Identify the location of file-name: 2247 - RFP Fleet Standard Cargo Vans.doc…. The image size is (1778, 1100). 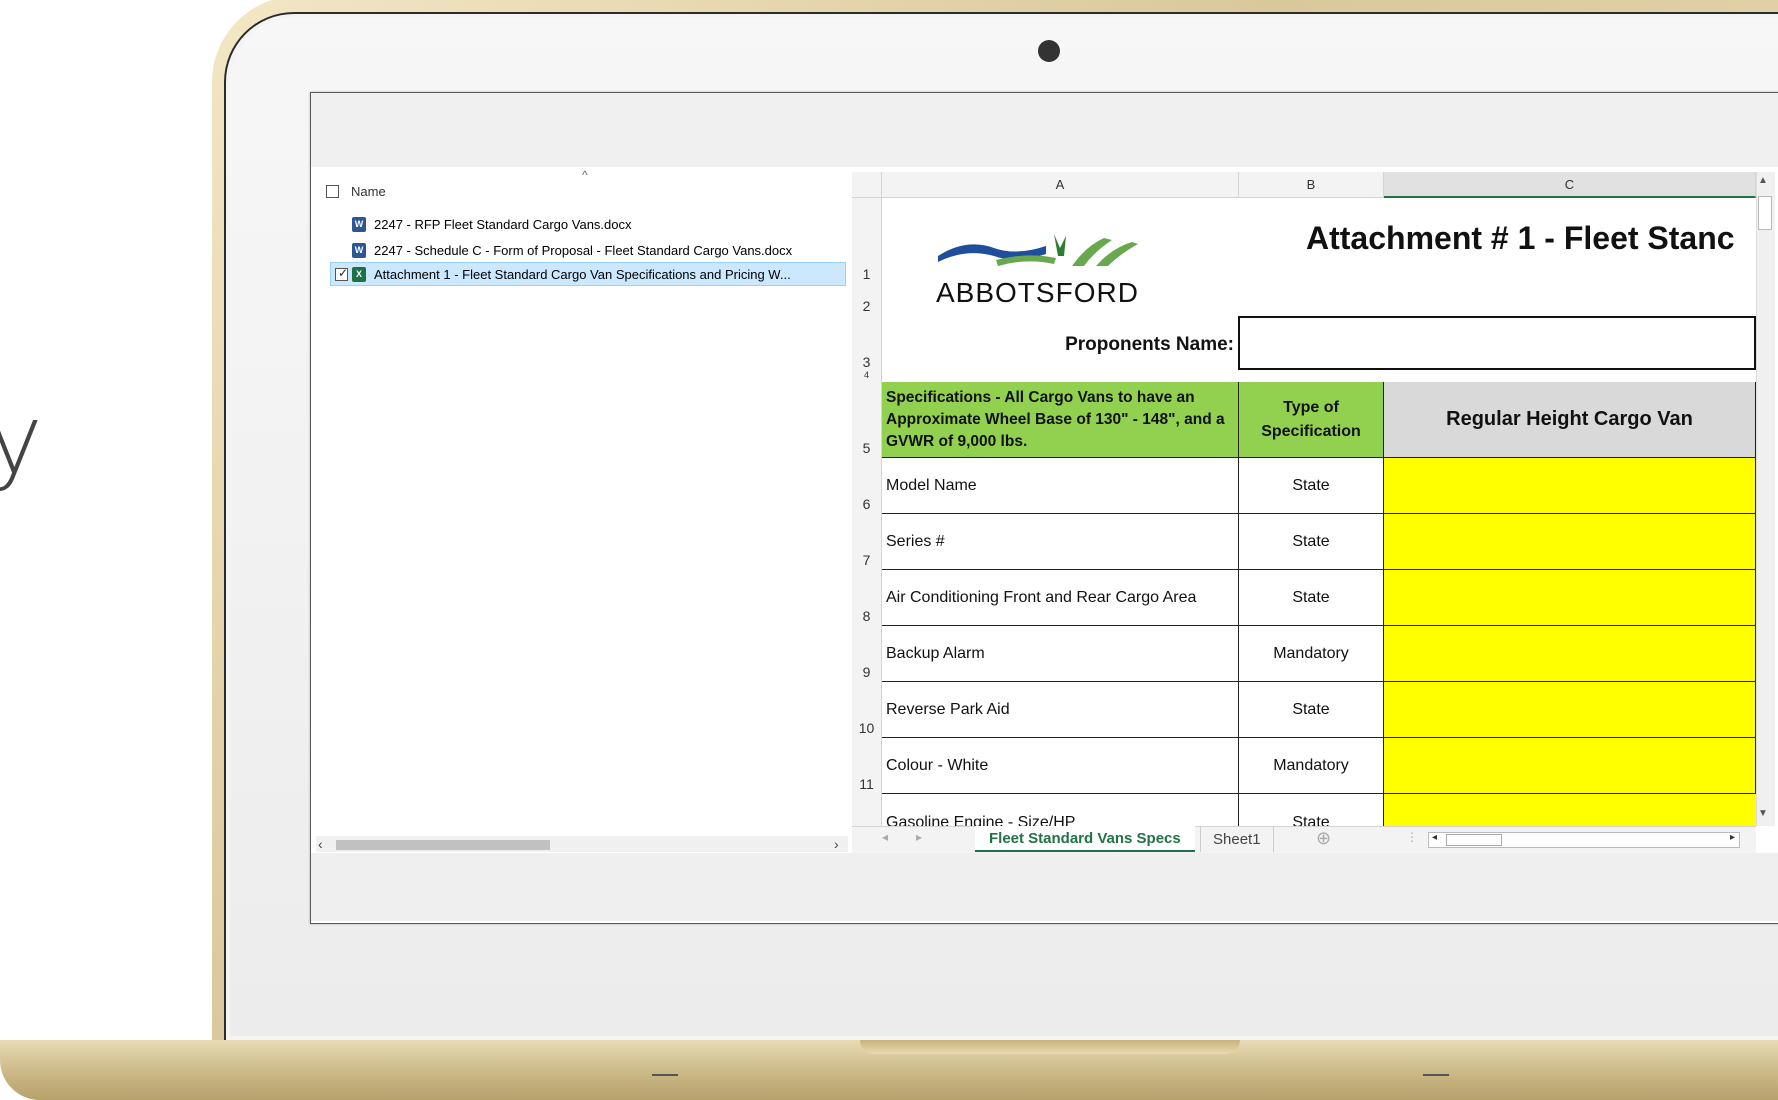
(503, 224).